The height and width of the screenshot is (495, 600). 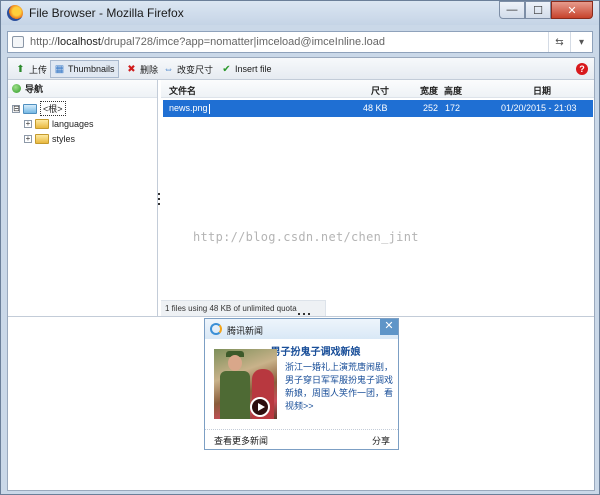 I want to click on file-size: 48 KB, so click(x=375, y=108).